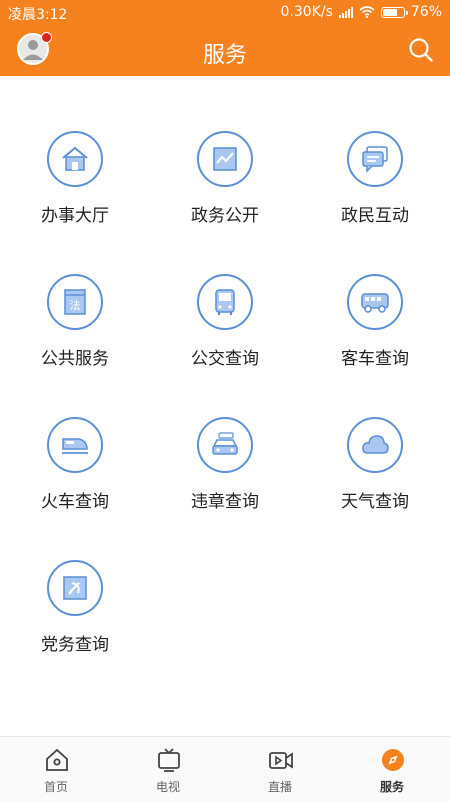 Image resolution: width=450 pixels, height=801 pixels. I want to click on tab-home: 首页, so click(56, 769).